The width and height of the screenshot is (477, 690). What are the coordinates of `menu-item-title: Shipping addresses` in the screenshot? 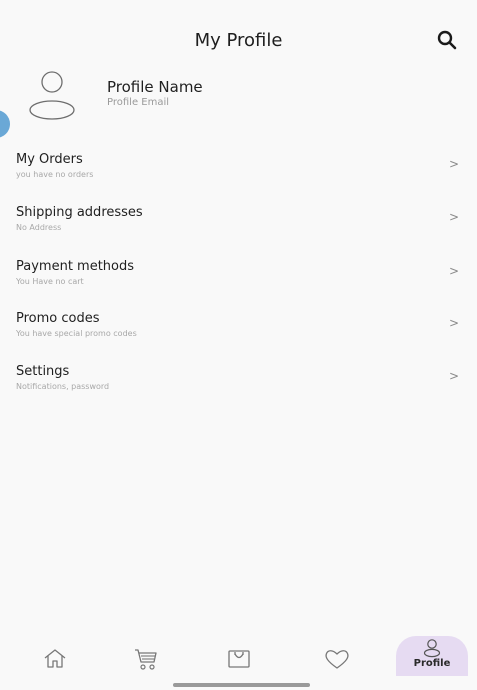 It's located at (79, 212).